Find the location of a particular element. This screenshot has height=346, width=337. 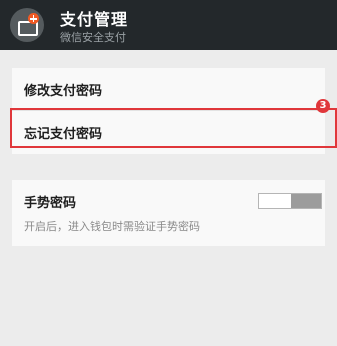

toggle-knob is located at coordinates (306, 201).